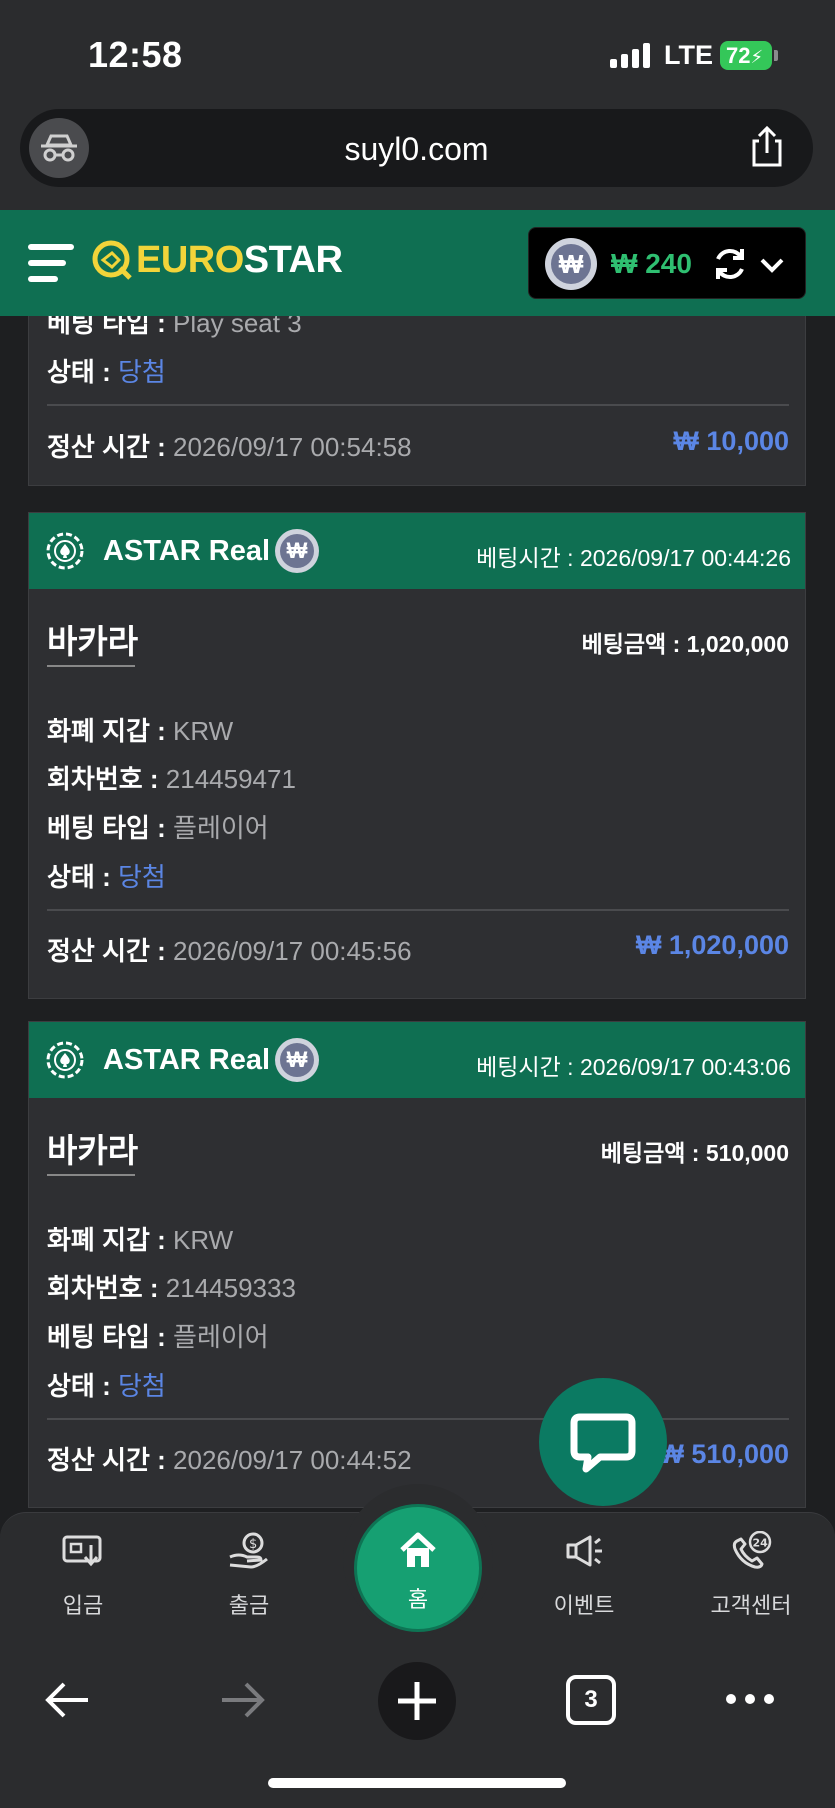  Describe the element at coordinates (229, 447) in the screenshot. I see `settle-row: 정산 시간 : 2026/09/17 00:54:58` at that location.